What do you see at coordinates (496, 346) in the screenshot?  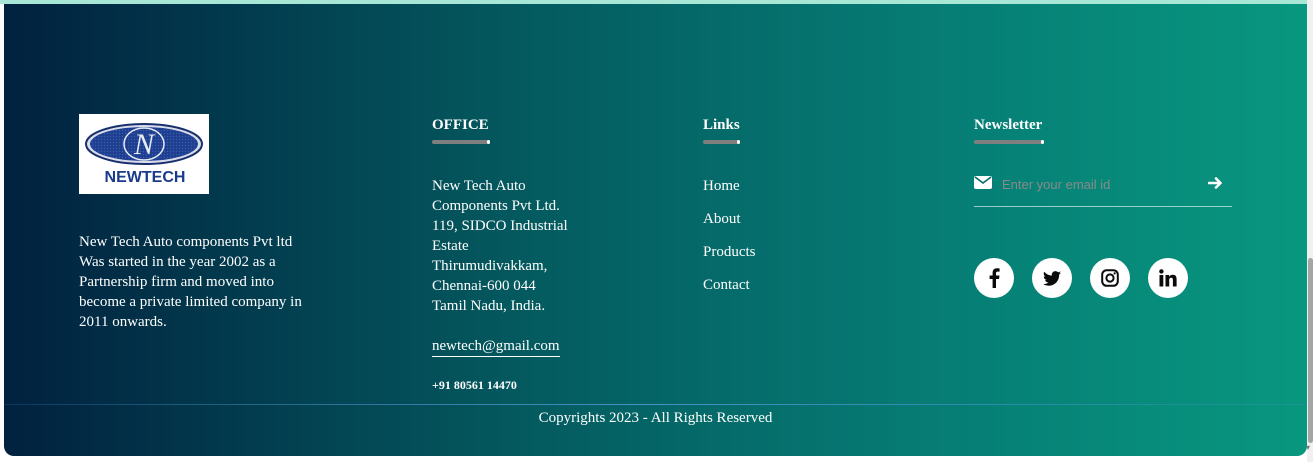 I see `office-email-link: newtech@gmail.com` at bounding box center [496, 346].